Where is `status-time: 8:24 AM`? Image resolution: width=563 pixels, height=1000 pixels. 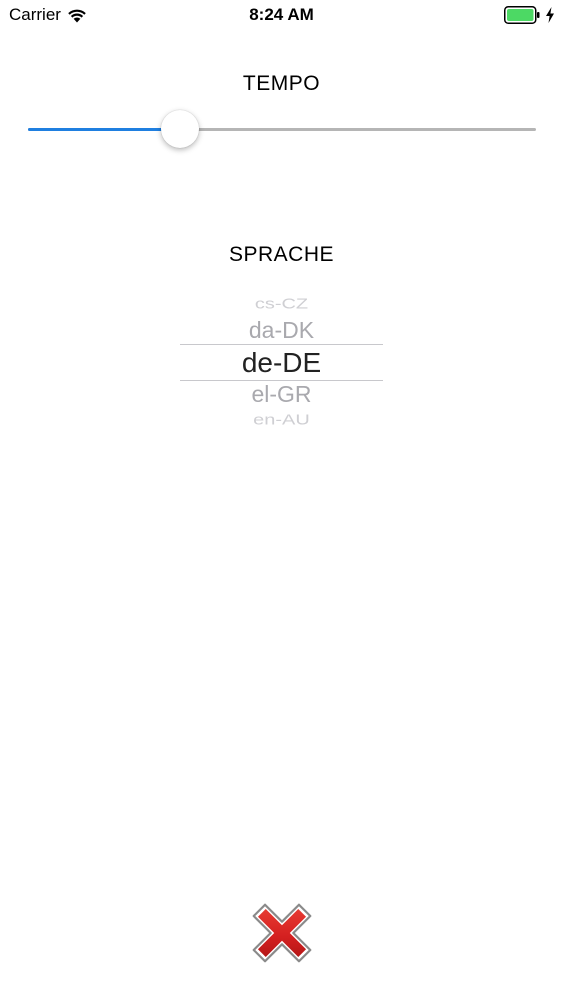 status-time: 8:24 AM is located at coordinates (281, 14).